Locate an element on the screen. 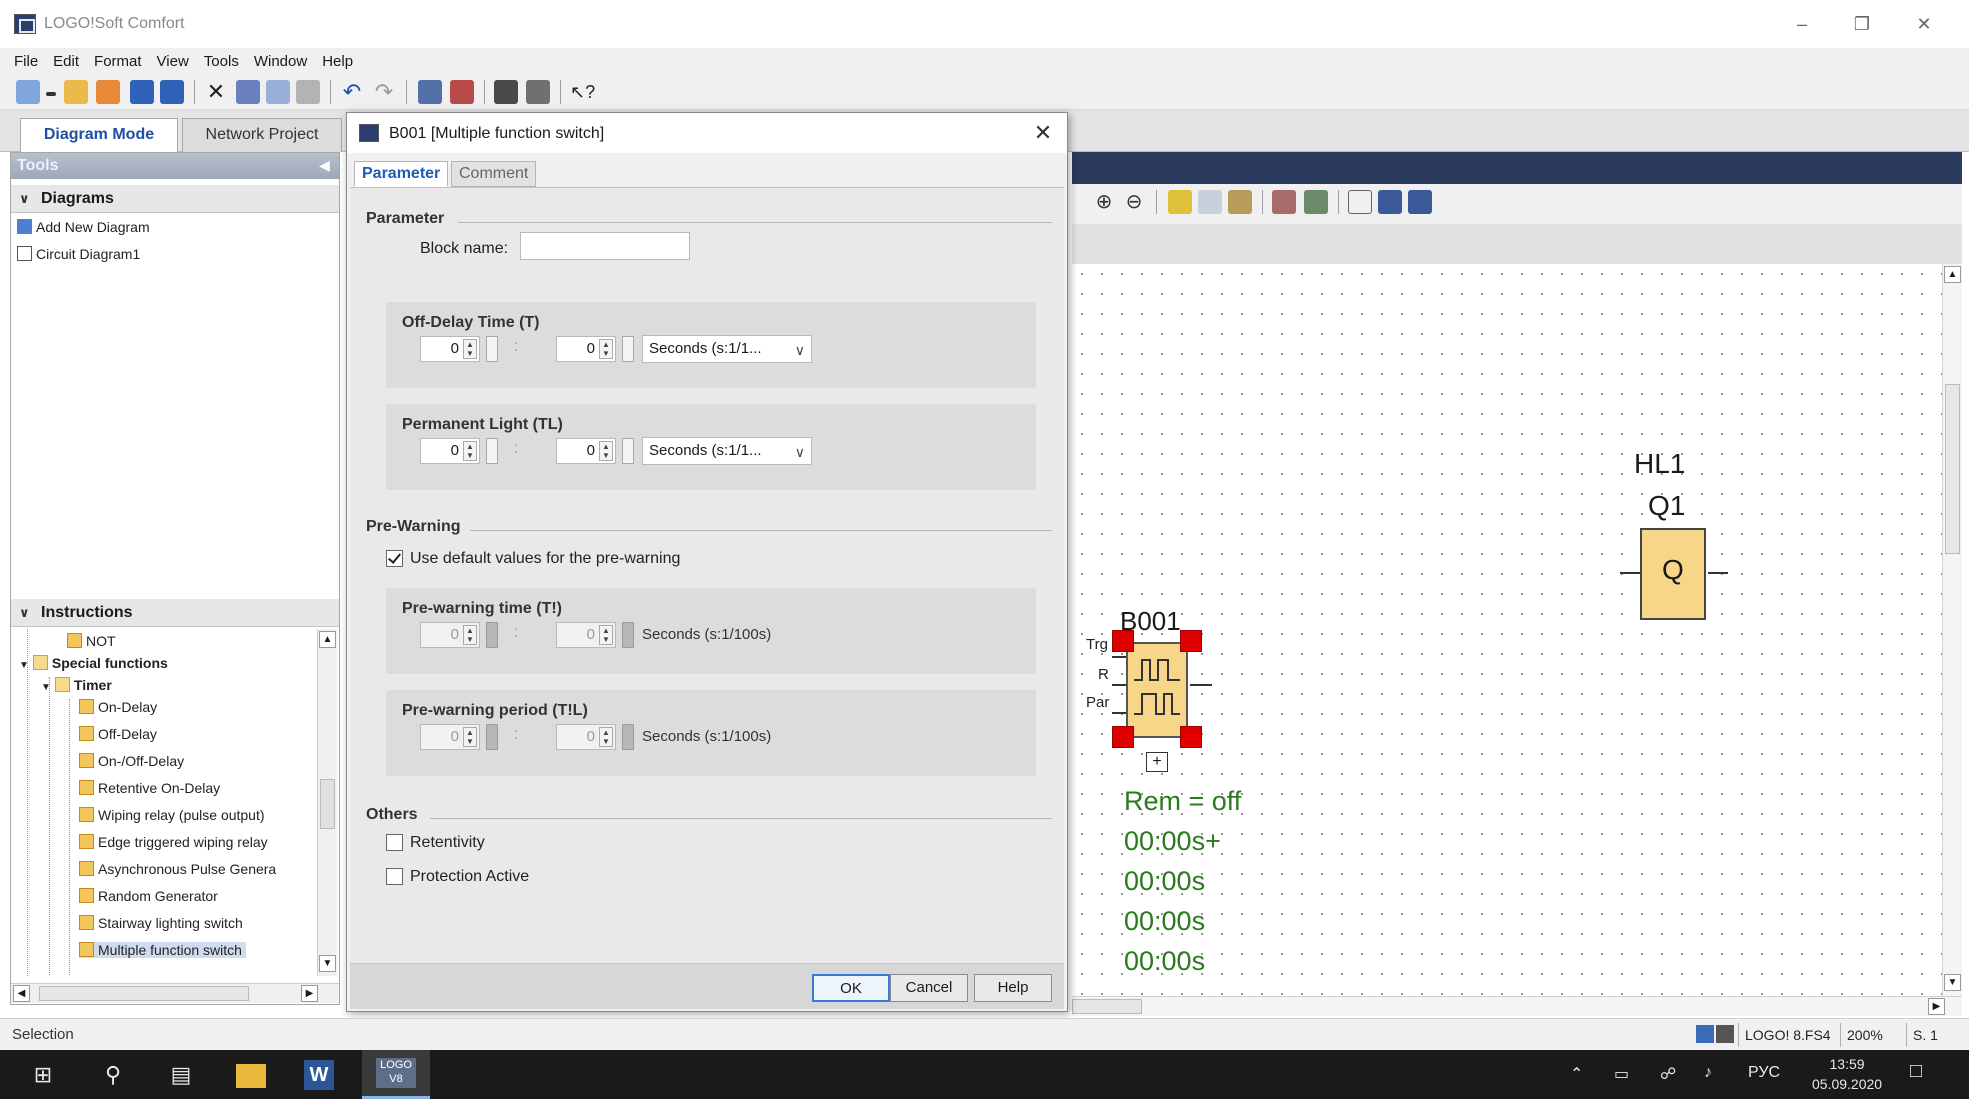 The width and height of the screenshot is (1969, 1099). tree-item-on-delay: On-Delay is located at coordinates (118, 707).